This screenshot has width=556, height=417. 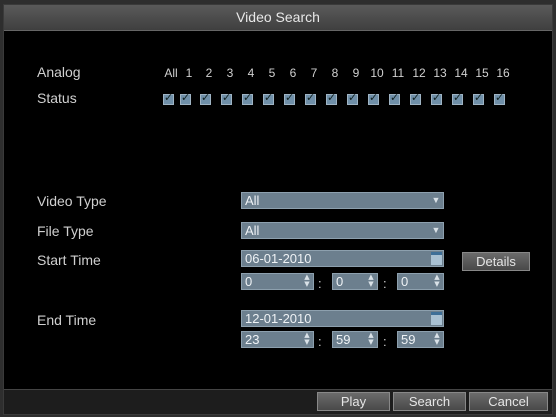 What do you see at coordinates (278, 401) in the screenshot?
I see `button-bar: Play Search Cancel` at bounding box center [278, 401].